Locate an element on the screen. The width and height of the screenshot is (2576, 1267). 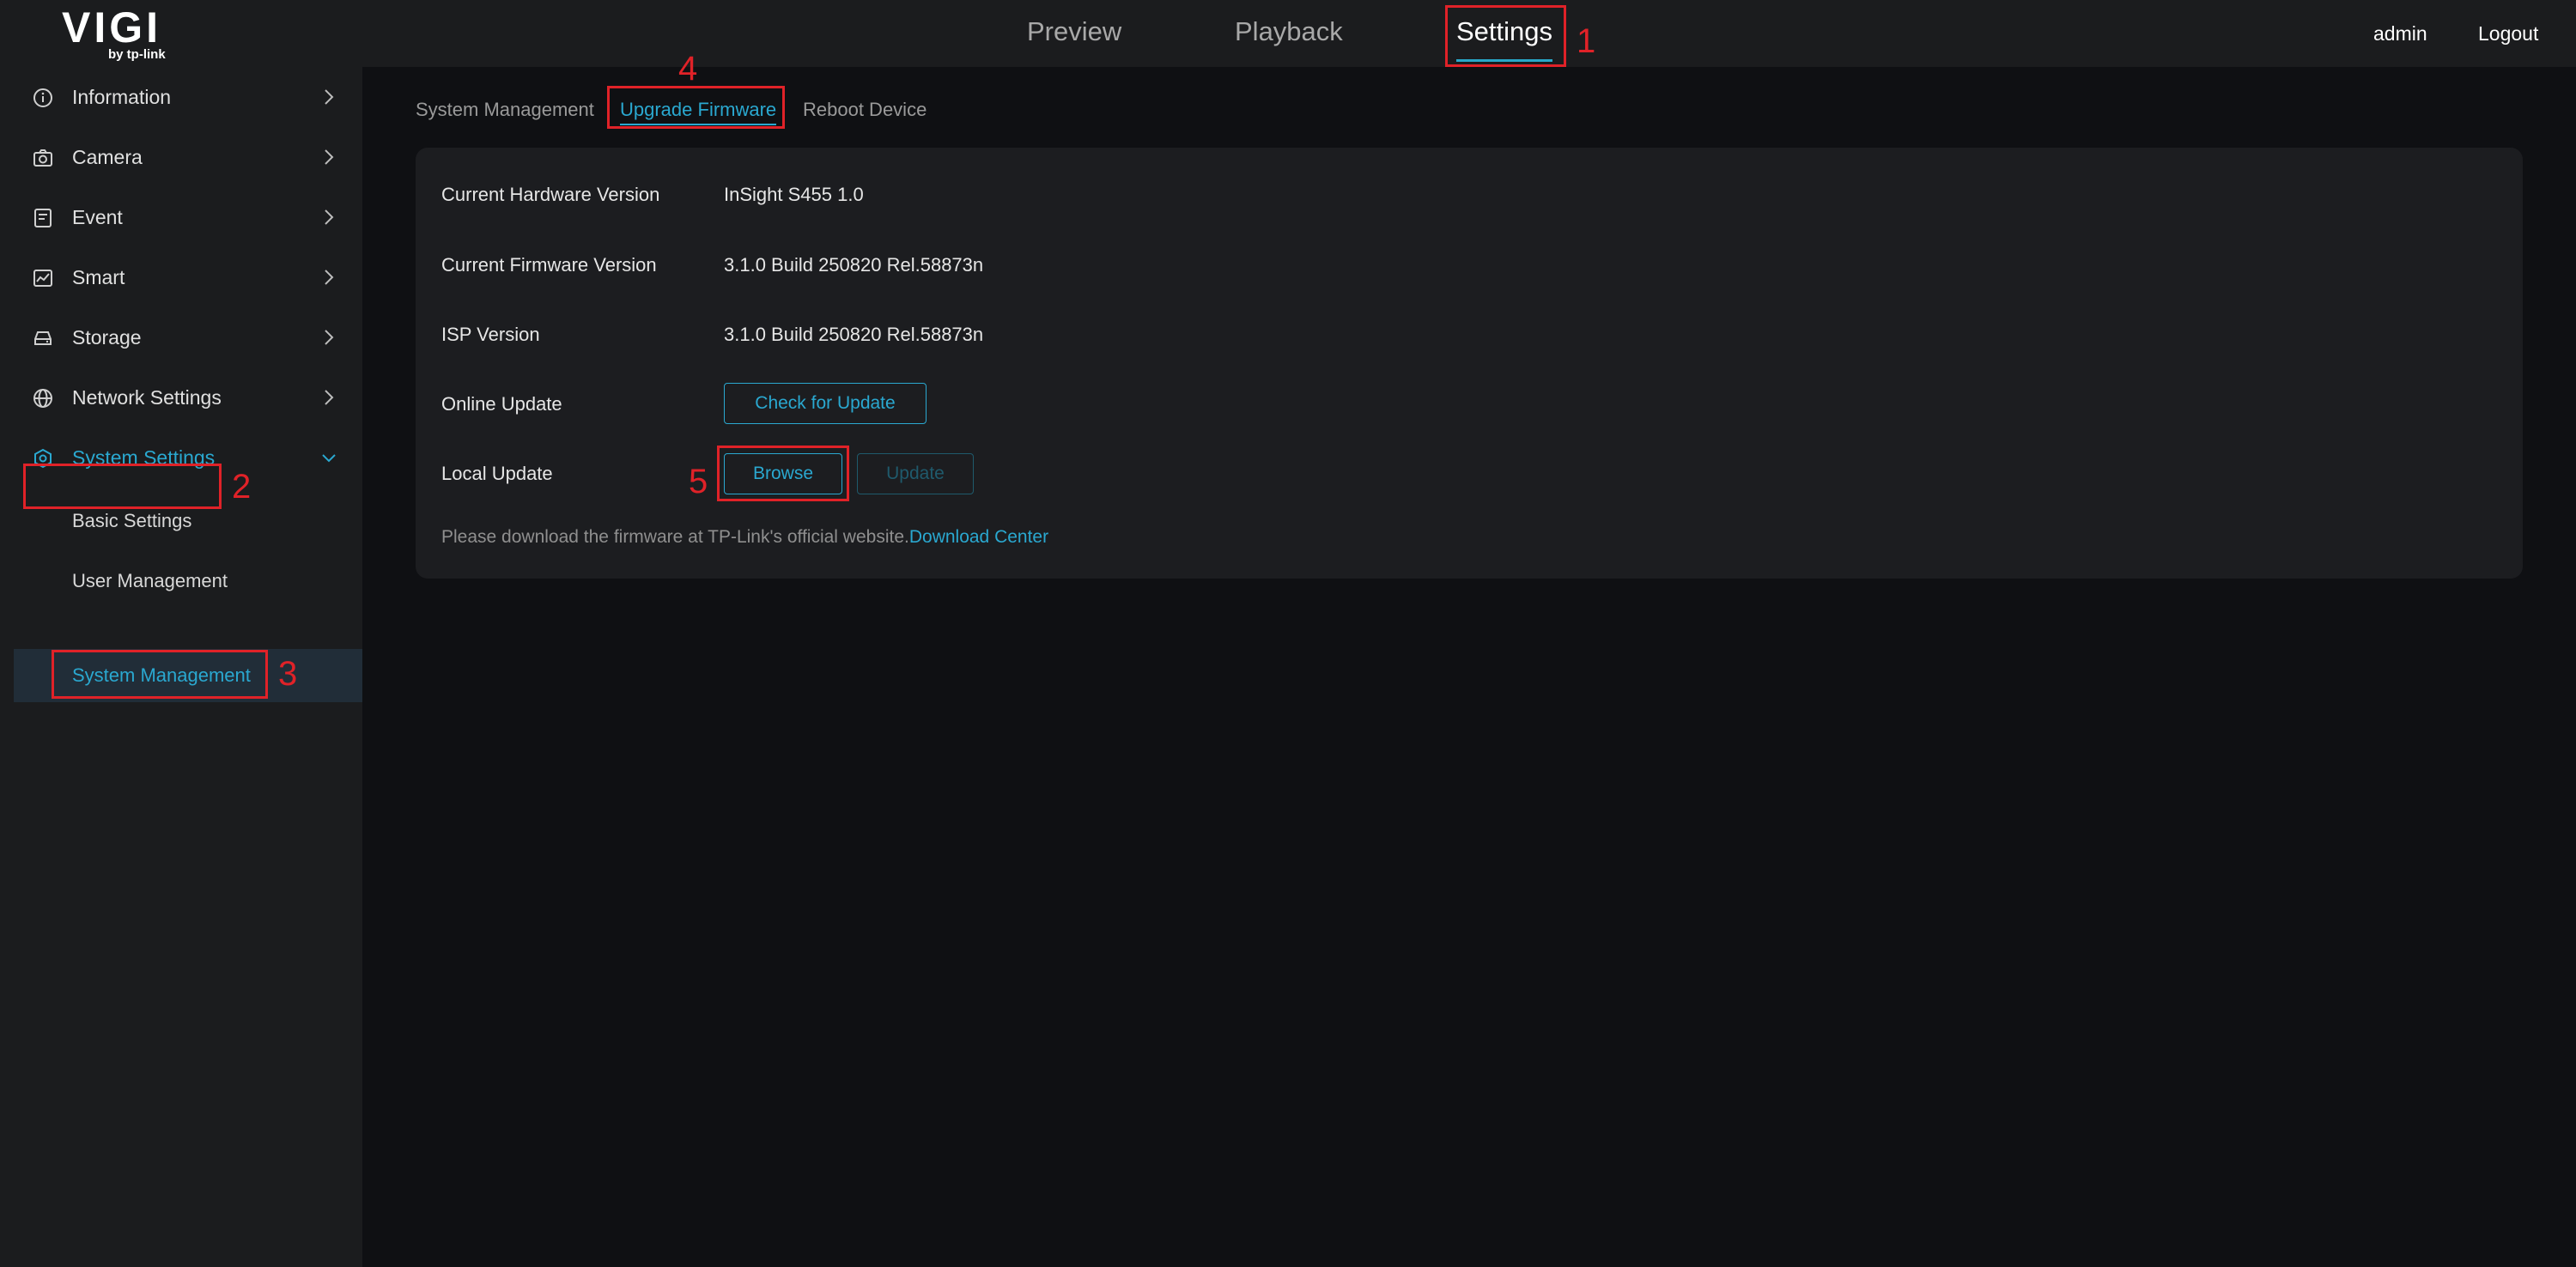
annotation-number-5: 5 is located at coordinates (698, 482).